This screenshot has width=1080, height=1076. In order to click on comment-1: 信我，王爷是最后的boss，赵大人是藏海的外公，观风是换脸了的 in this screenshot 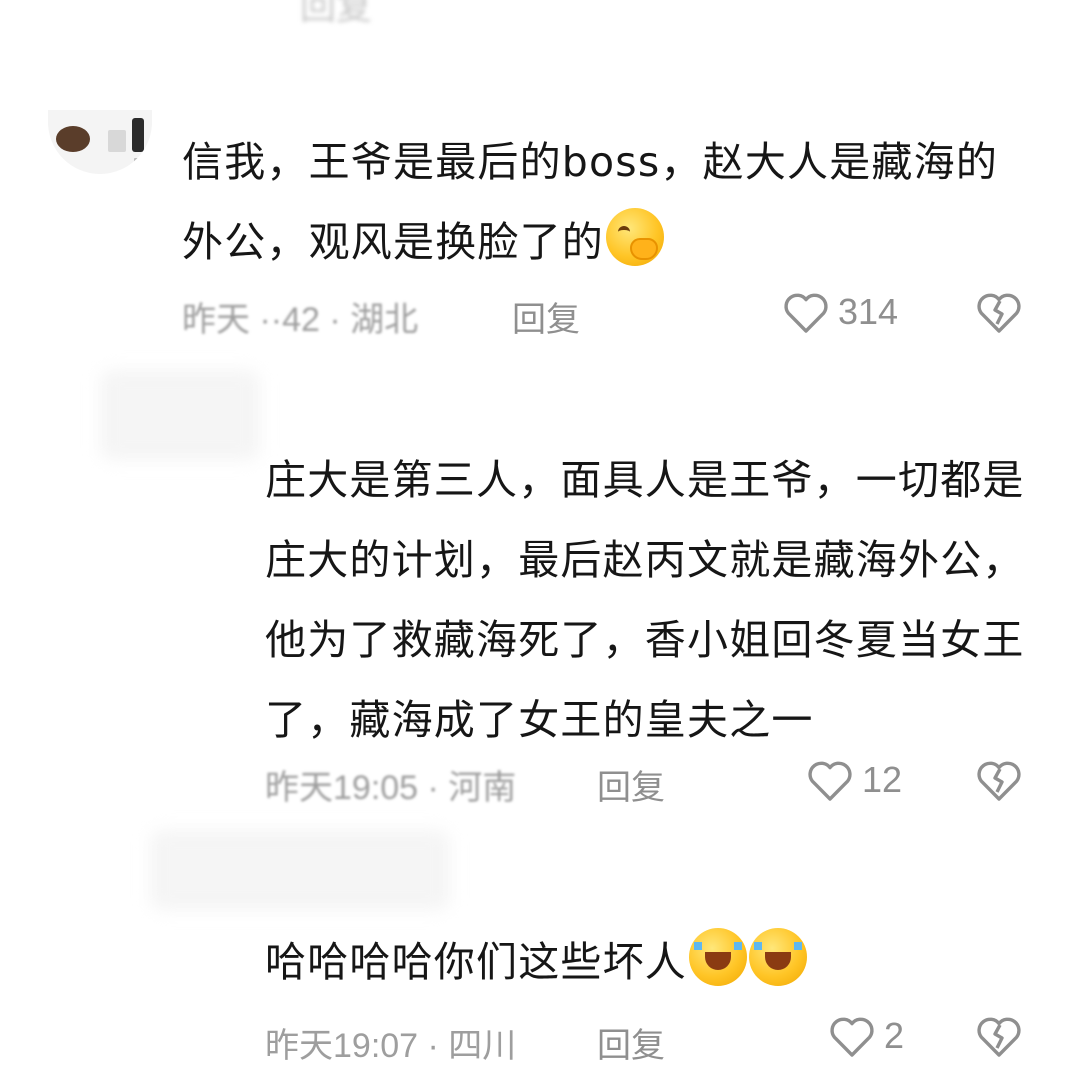, I will do `click(607, 202)`.